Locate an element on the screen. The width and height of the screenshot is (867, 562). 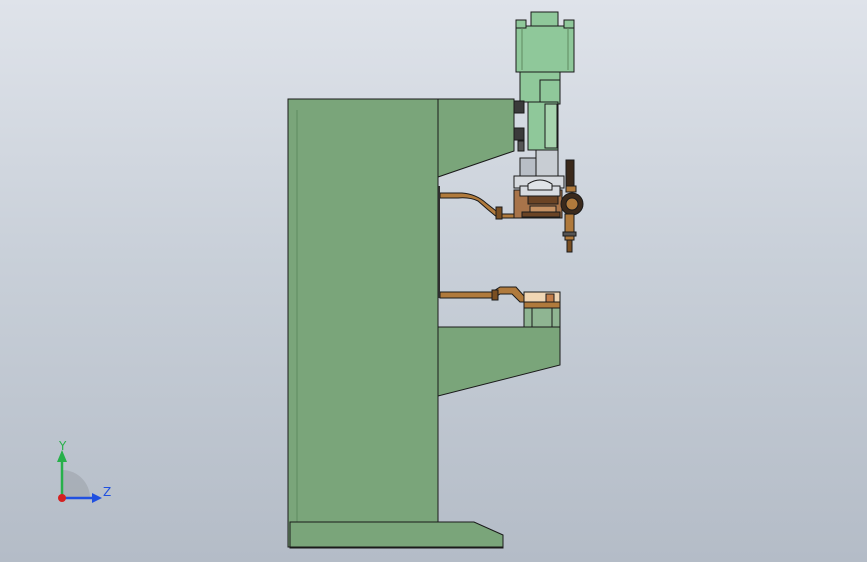
coordinate-triad-icon: Y Z is located at coordinates (84, 471).